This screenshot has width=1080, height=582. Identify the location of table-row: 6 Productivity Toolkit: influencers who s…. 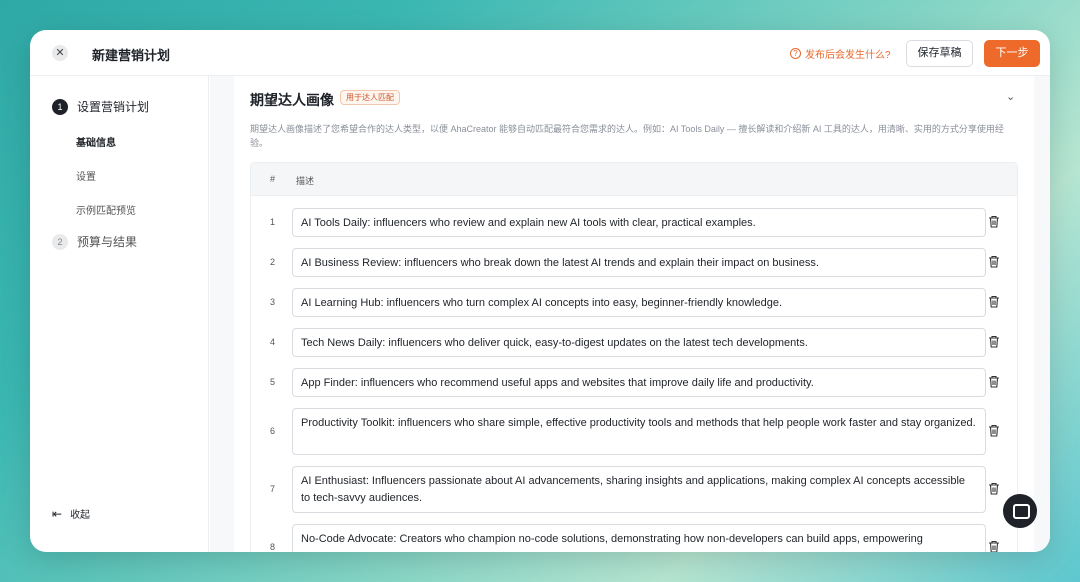
(634, 431).